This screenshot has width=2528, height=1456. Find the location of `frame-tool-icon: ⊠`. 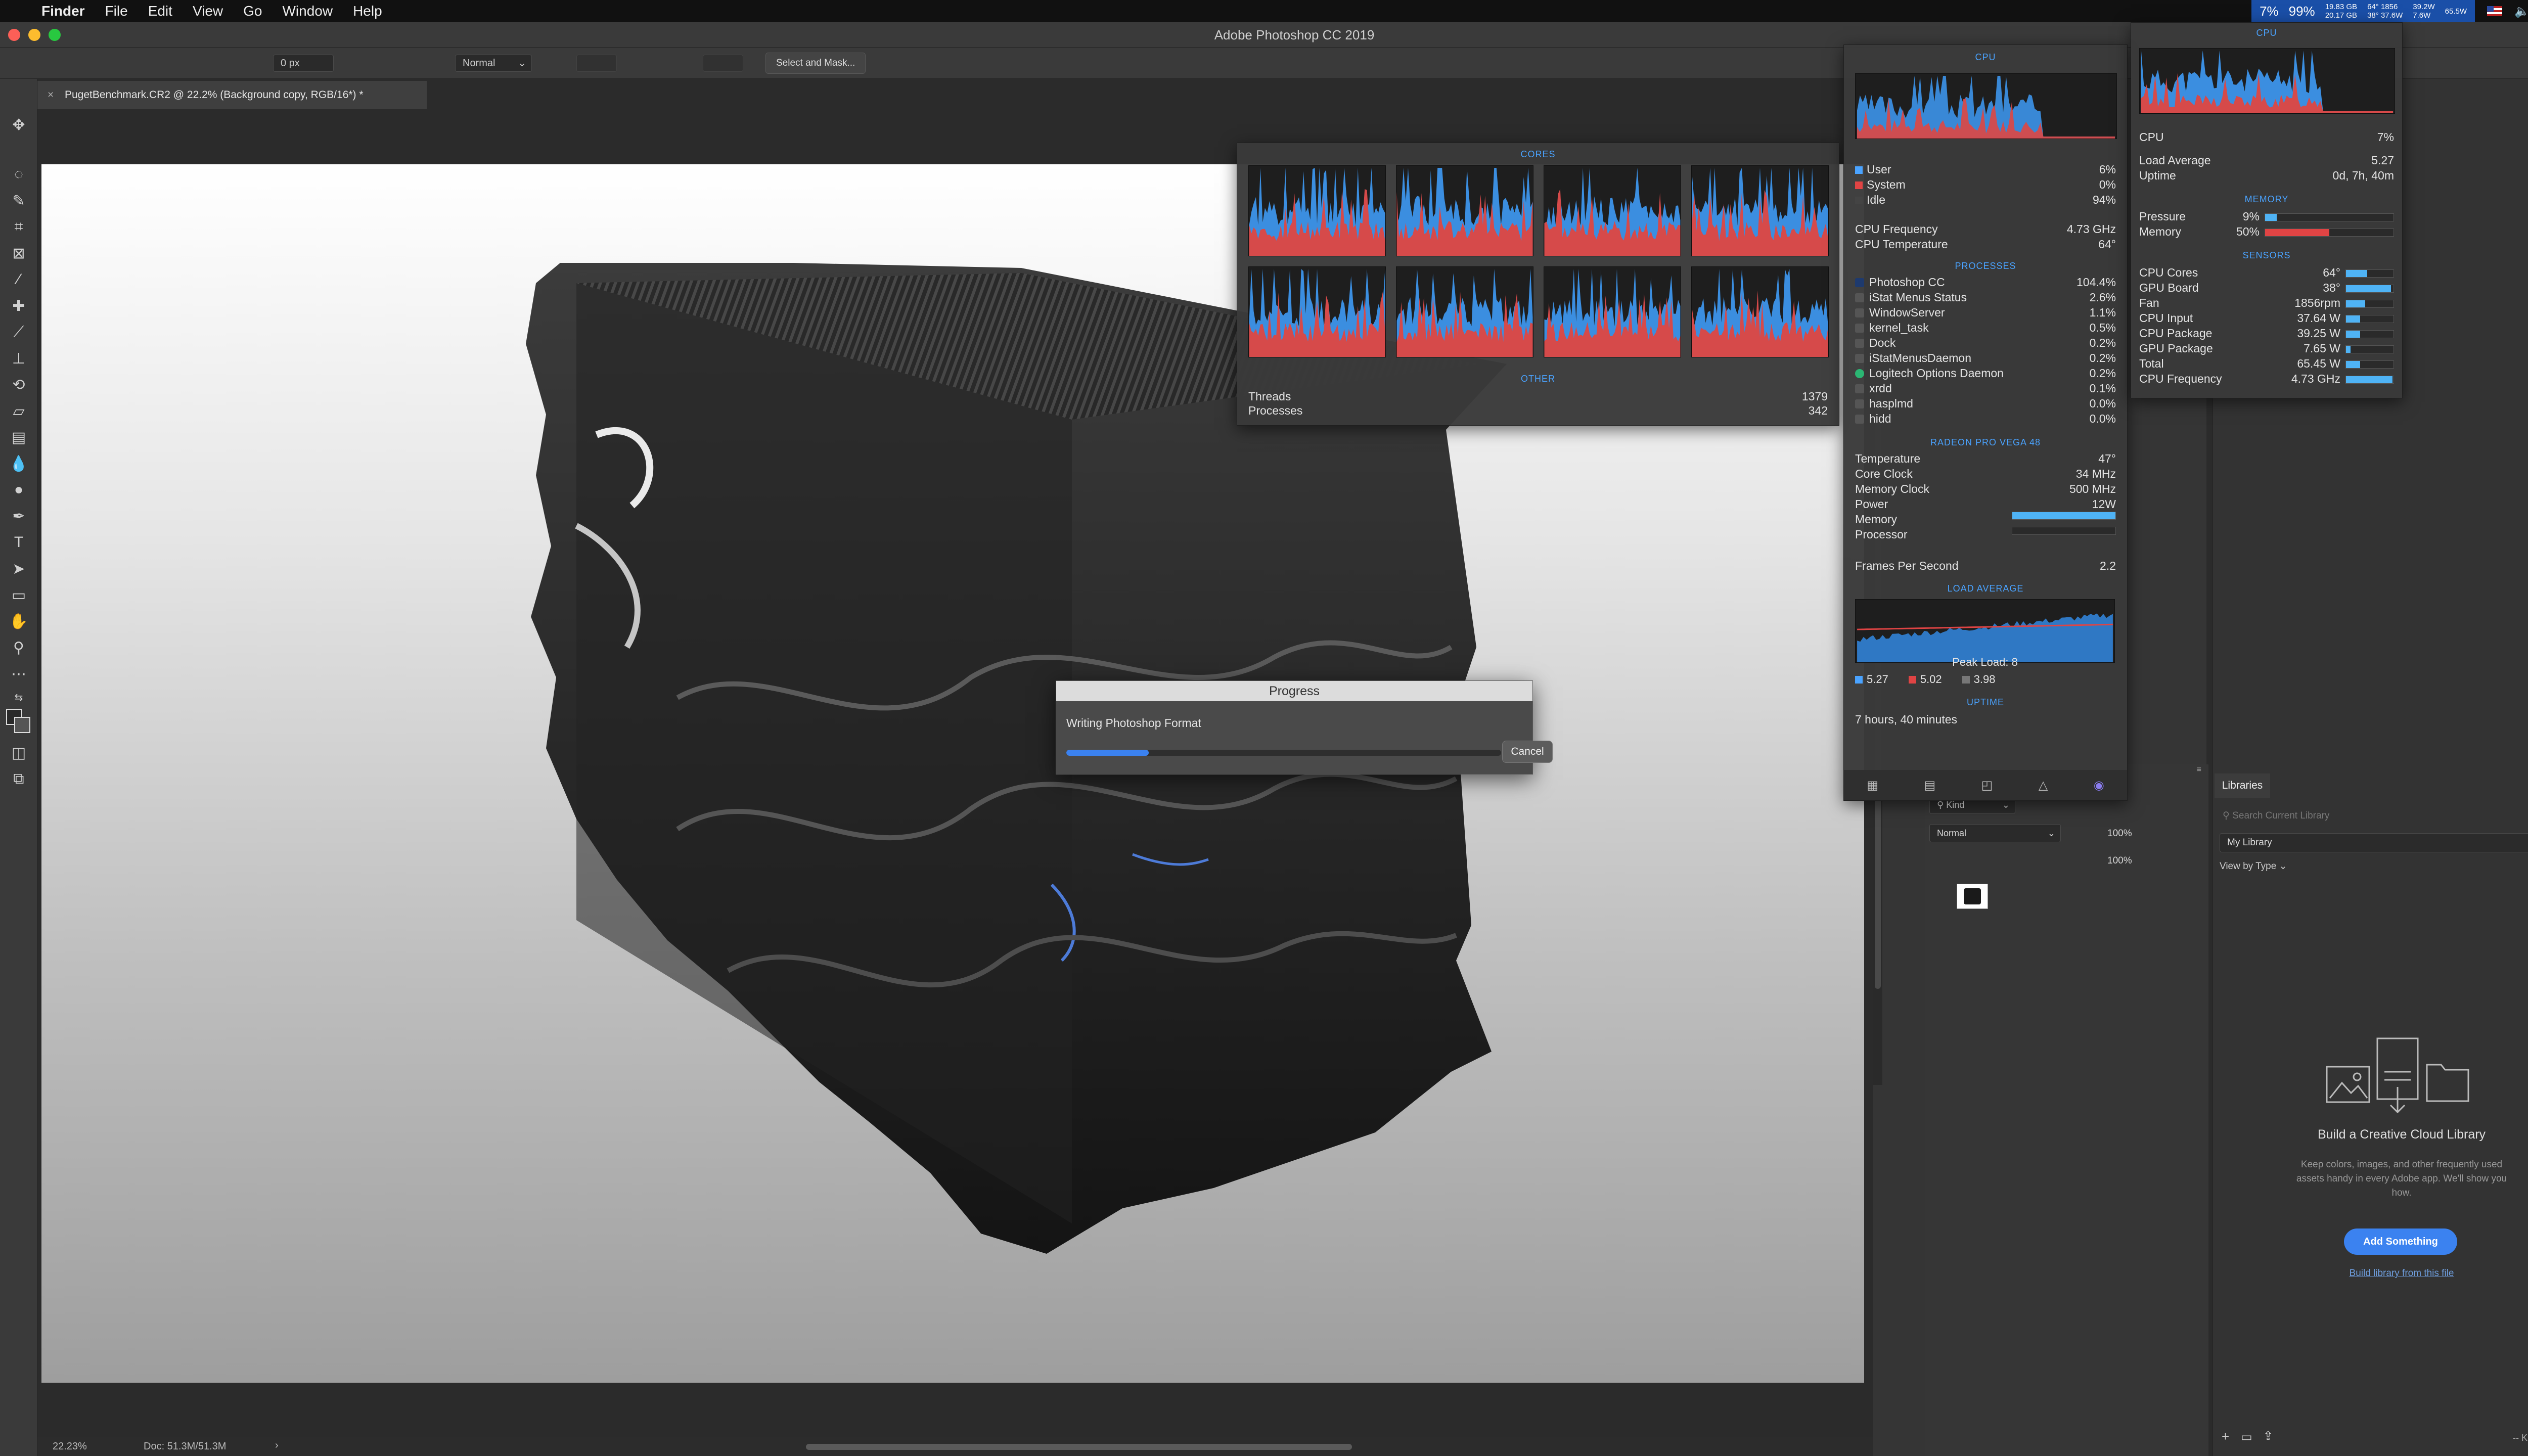

frame-tool-icon: ⊠ is located at coordinates (18, 253).